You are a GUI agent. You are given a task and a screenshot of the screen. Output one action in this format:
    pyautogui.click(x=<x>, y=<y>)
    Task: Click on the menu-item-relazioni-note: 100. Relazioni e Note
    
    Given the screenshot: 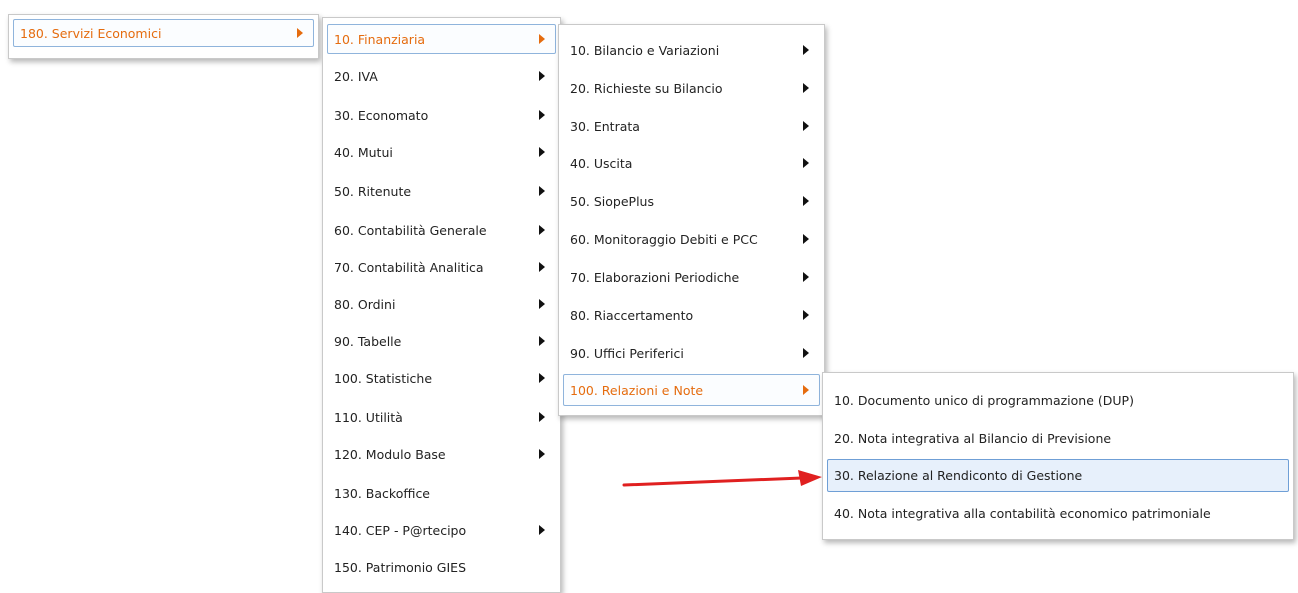 What is the action you would take?
    pyautogui.click(x=691, y=390)
    